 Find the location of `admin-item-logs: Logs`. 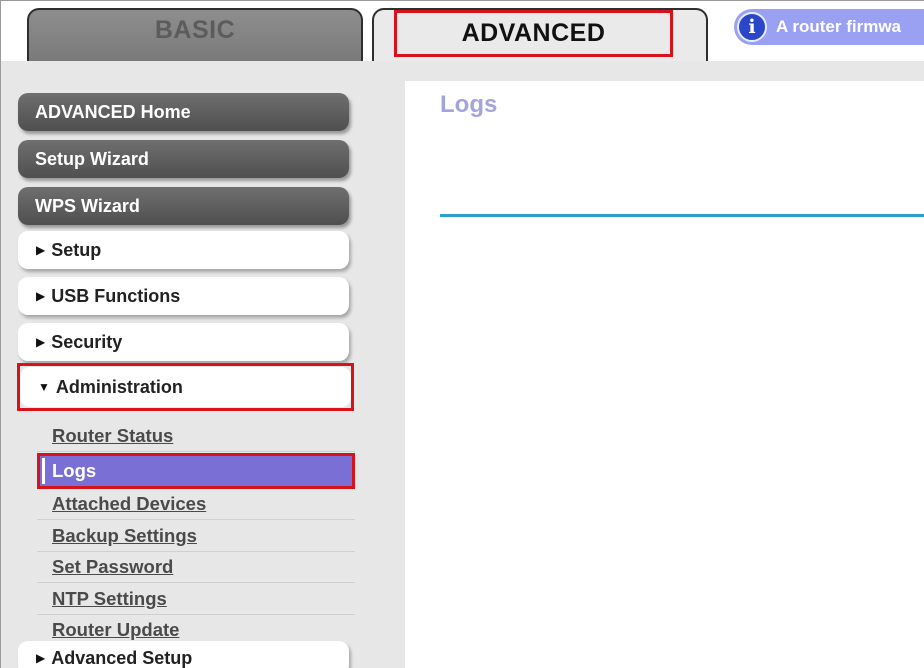

admin-item-logs: Logs is located at coordinates (196, 471).